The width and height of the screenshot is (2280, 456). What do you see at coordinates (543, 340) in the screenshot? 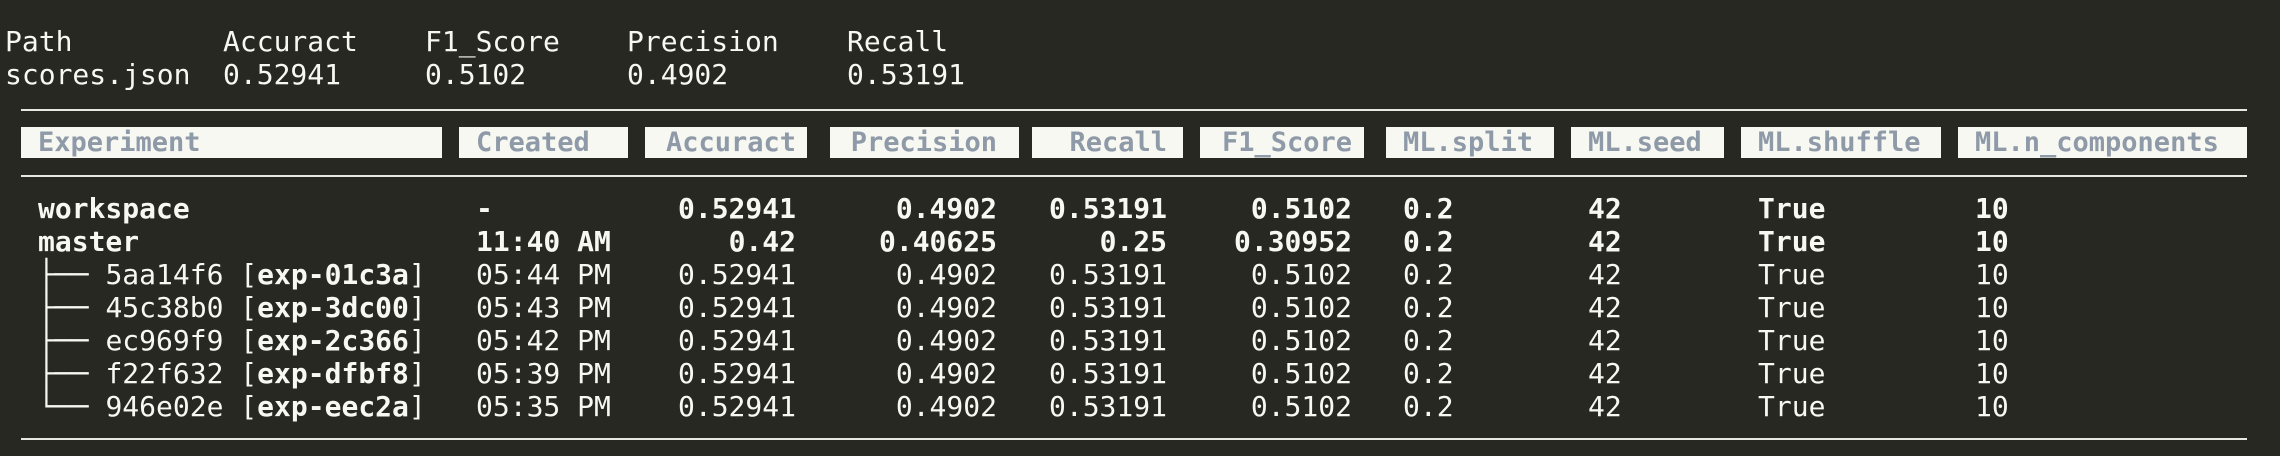
I see `created-cell: 05:42 PM` at bounding box center [543, 340].